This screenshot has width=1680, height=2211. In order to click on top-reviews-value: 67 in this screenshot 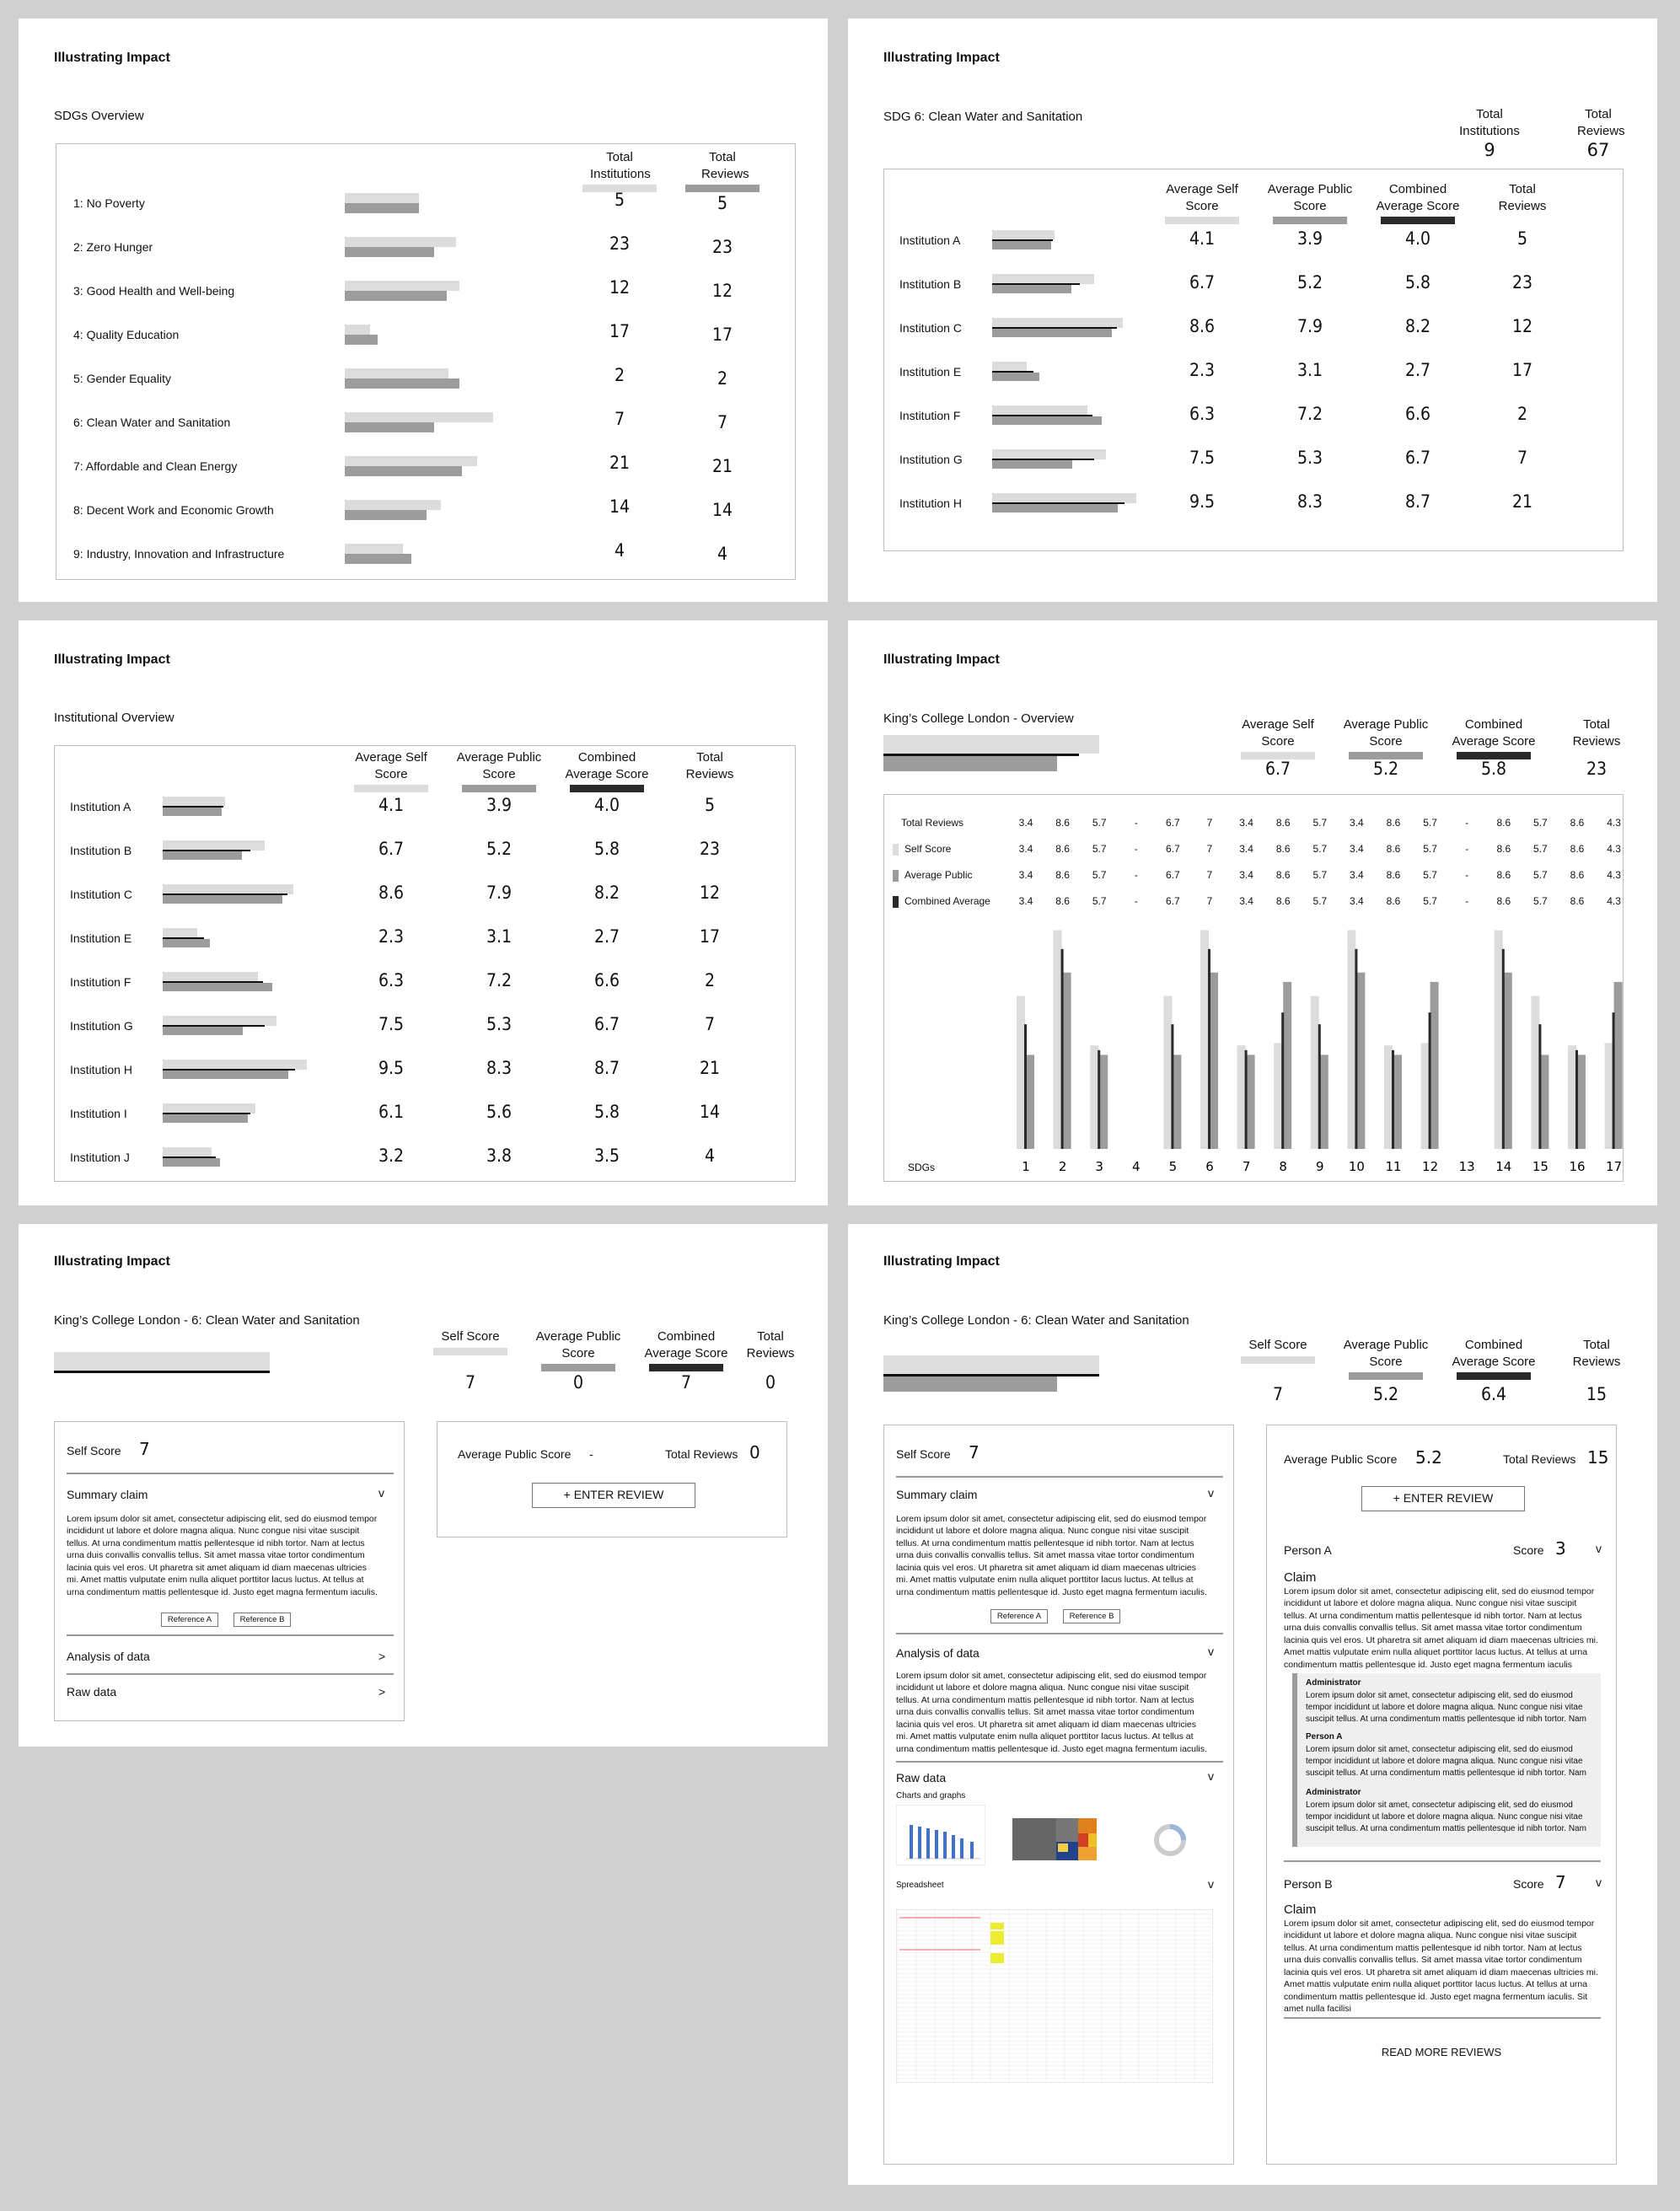, I will do `click(1598, 150)`.